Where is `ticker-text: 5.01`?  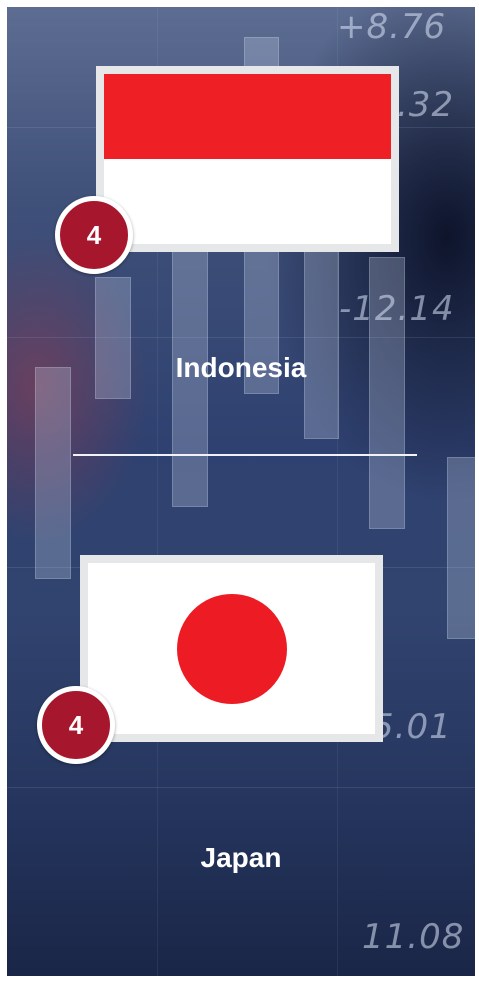 ticker-text: 5.01 is located at coordinates (412, 727).